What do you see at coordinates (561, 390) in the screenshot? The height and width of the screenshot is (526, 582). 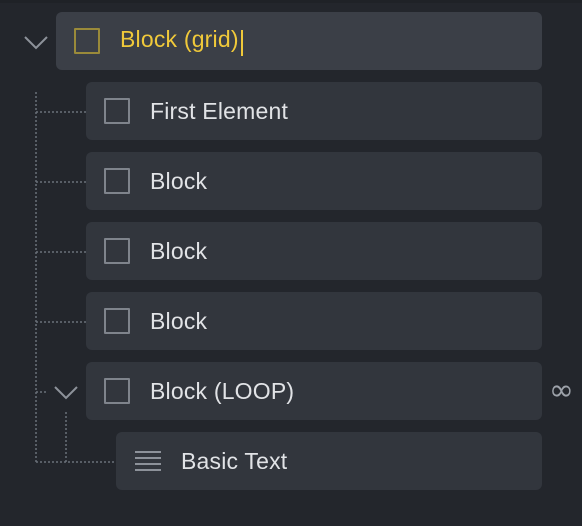 I see `infinity-loop-icon: ∞` at bounding box center [561, 390].